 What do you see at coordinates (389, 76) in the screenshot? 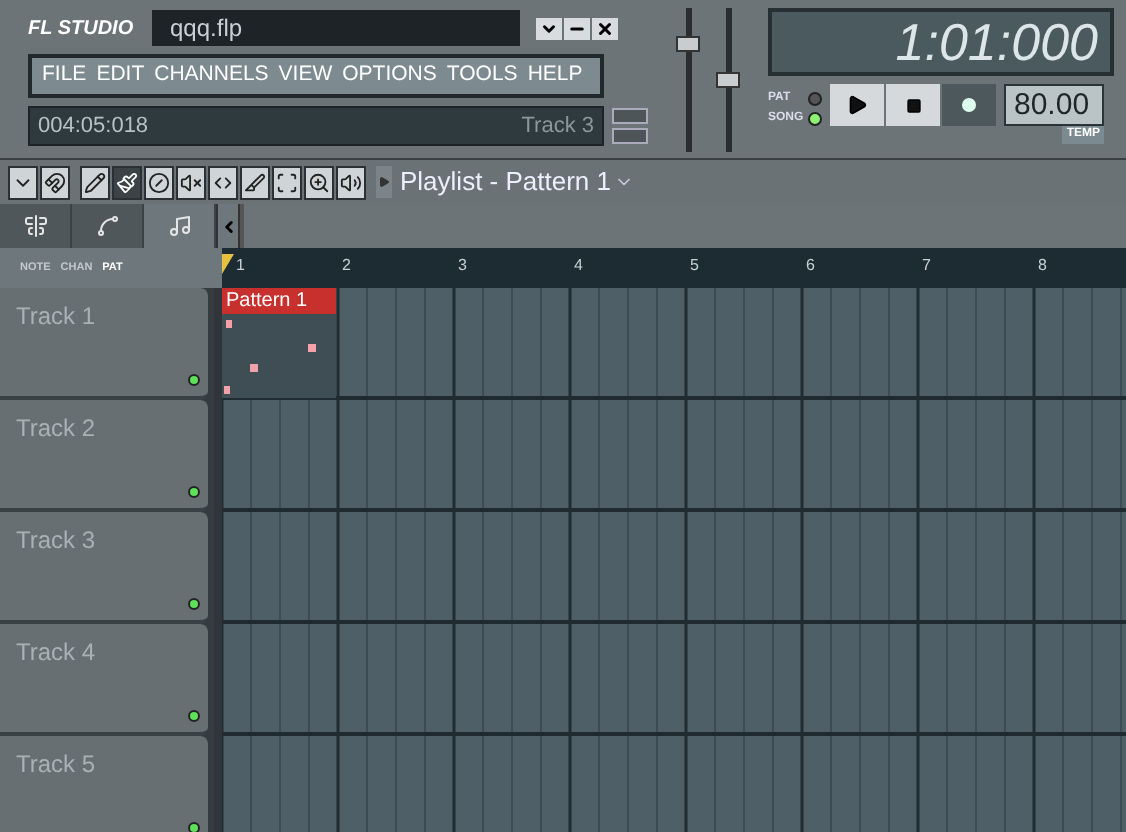
I see `menu-item: OPTIONS` at bounding box center [389, 76].